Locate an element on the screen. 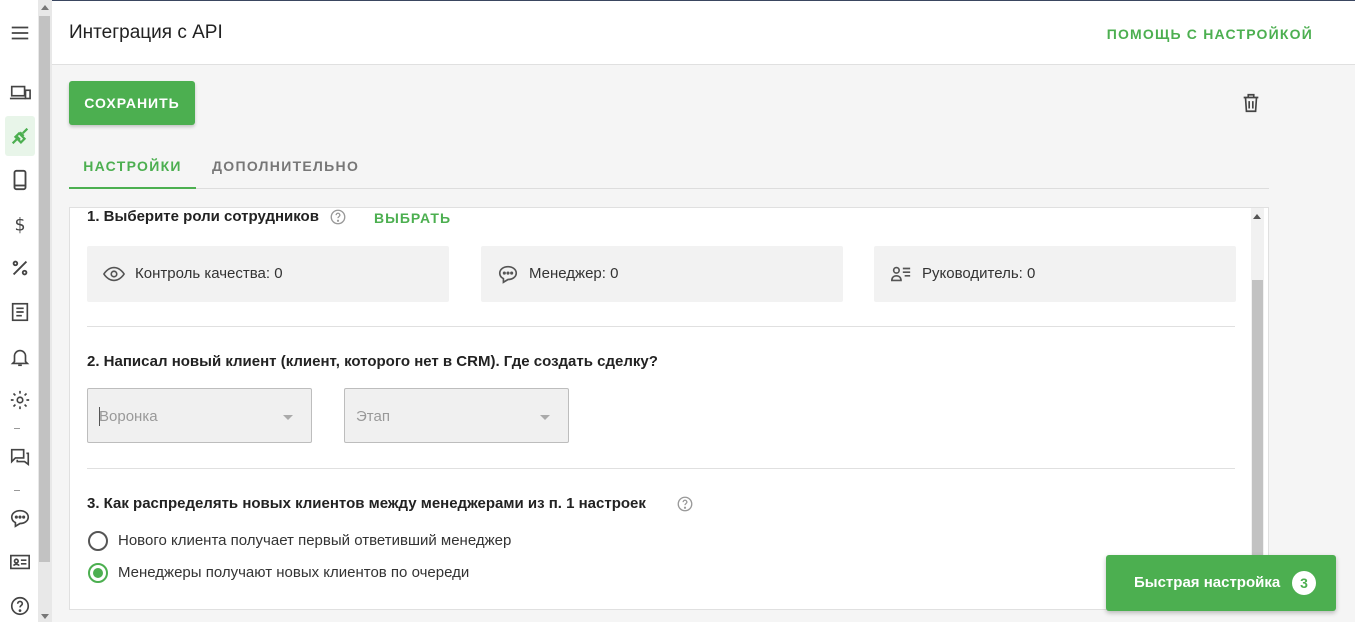 This screenshot has width=1355, height=622. scroll-thumb is located at coordinates (44, 289).